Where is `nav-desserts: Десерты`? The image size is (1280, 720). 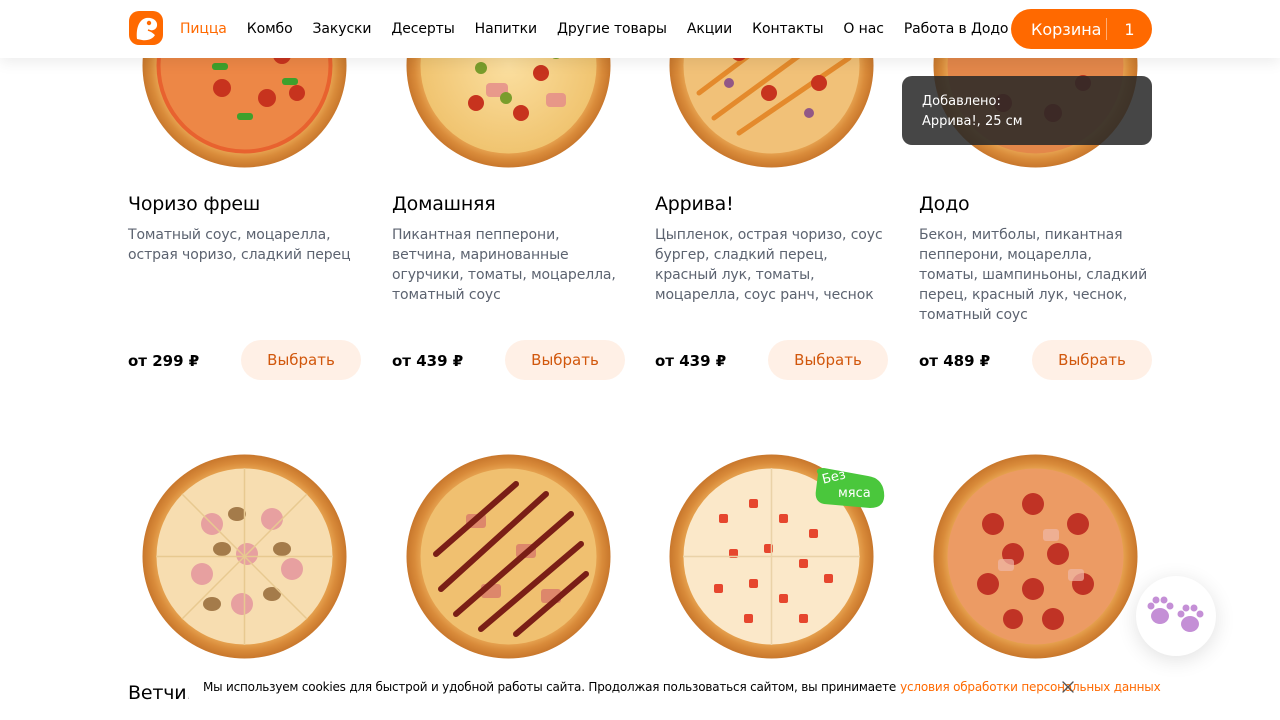 nav-desserts: Десерты is located at coordinates (422, 29).